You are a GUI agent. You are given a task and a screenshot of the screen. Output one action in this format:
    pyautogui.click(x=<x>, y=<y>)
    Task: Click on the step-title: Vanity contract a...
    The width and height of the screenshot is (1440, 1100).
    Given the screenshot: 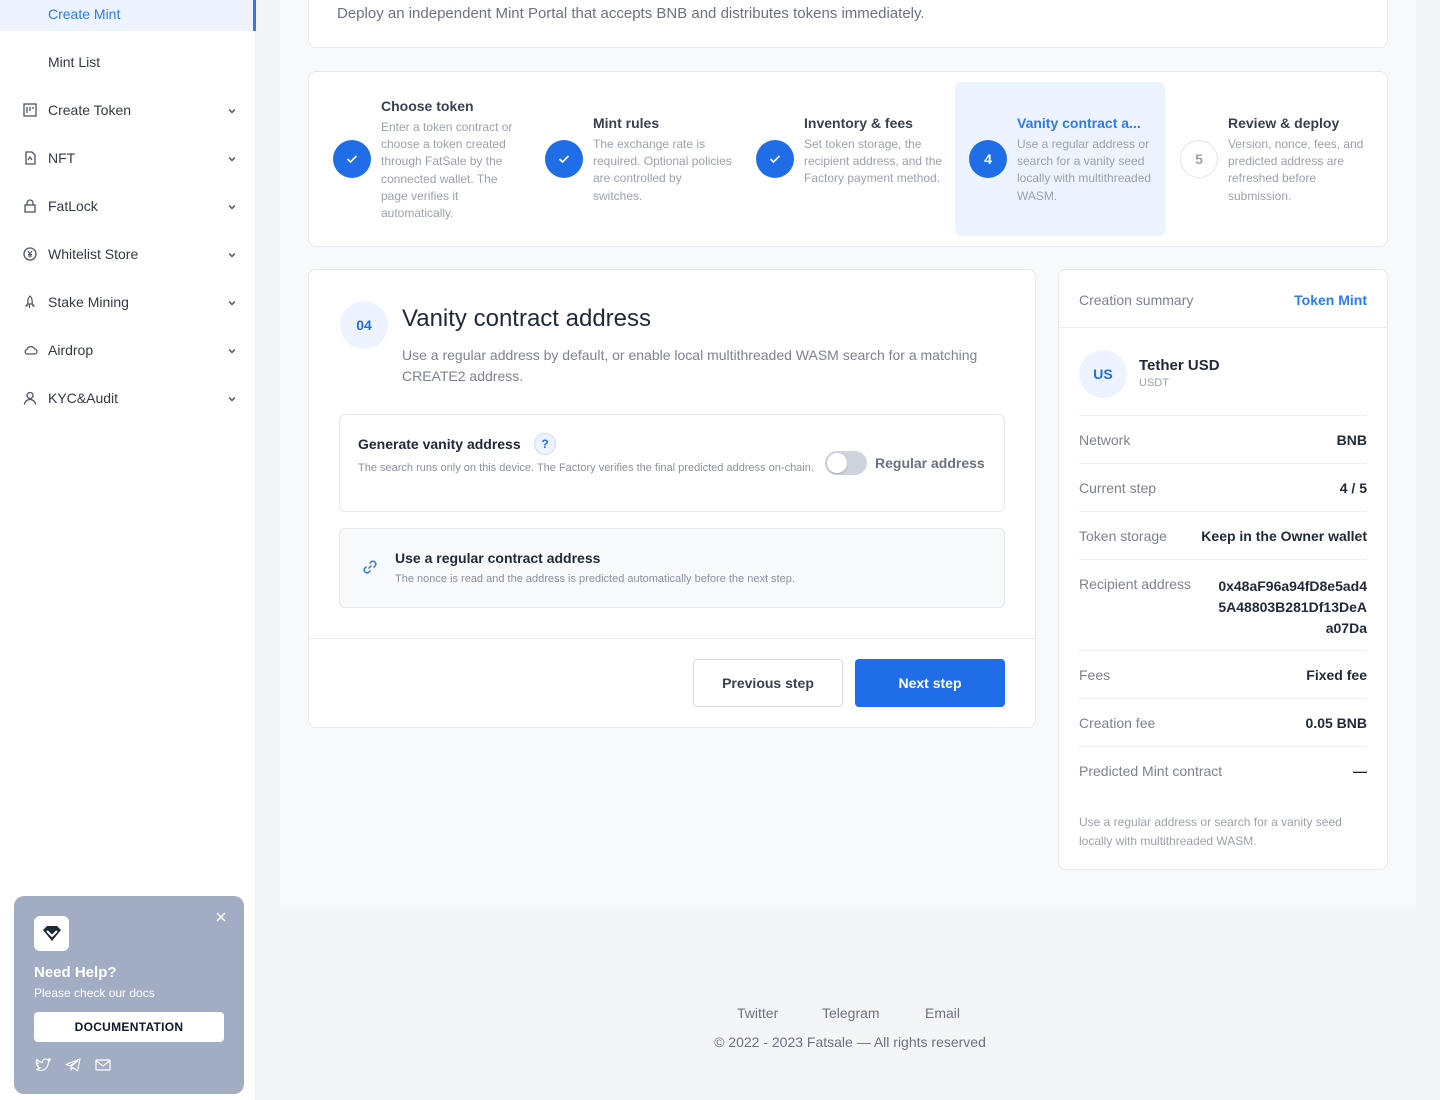 What is the action you would take?
    pyautogui.click(x=1079, y=123)
    